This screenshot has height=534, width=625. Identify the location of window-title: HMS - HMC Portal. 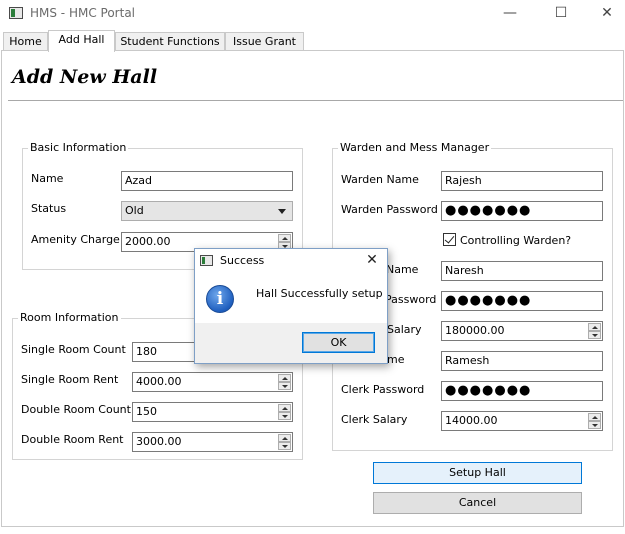
(82, 13).